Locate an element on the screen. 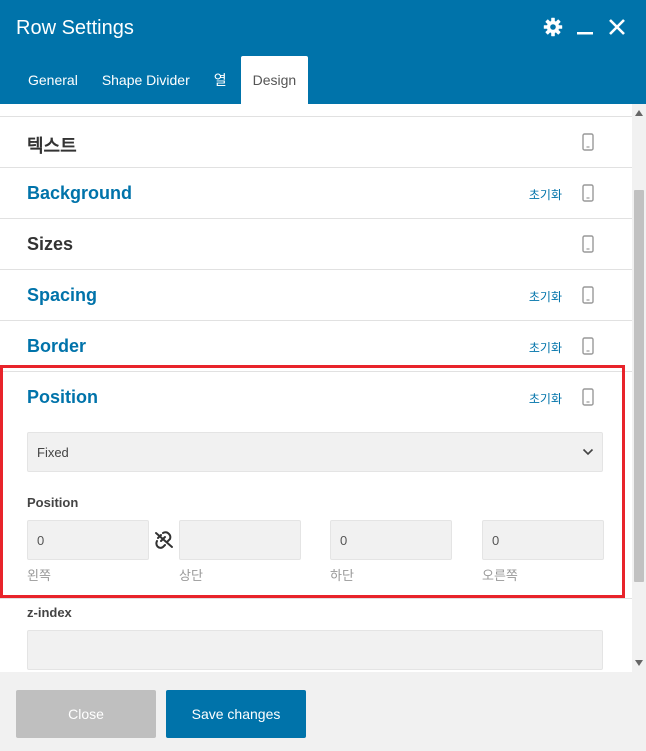 The width and height of the screenshot is (646, 751). section-sizes: Sizes is located at coordinates (316, 244).